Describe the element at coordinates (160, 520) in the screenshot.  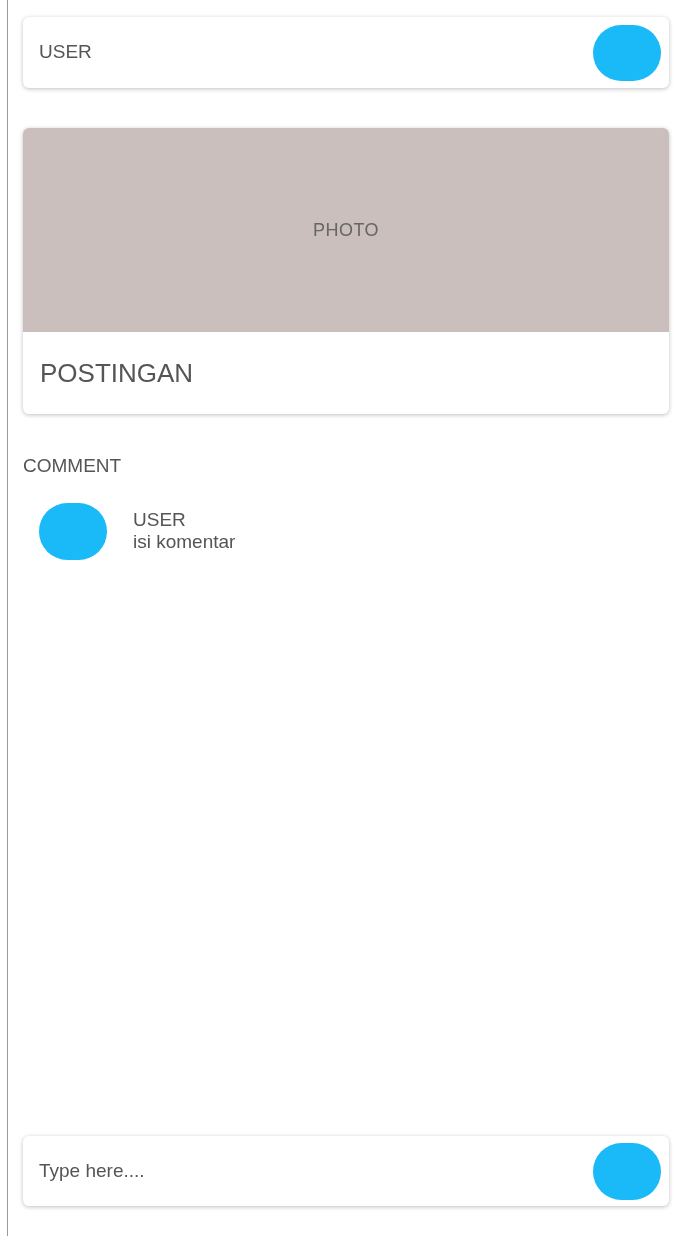
I see `comment-user: USER` at that location.